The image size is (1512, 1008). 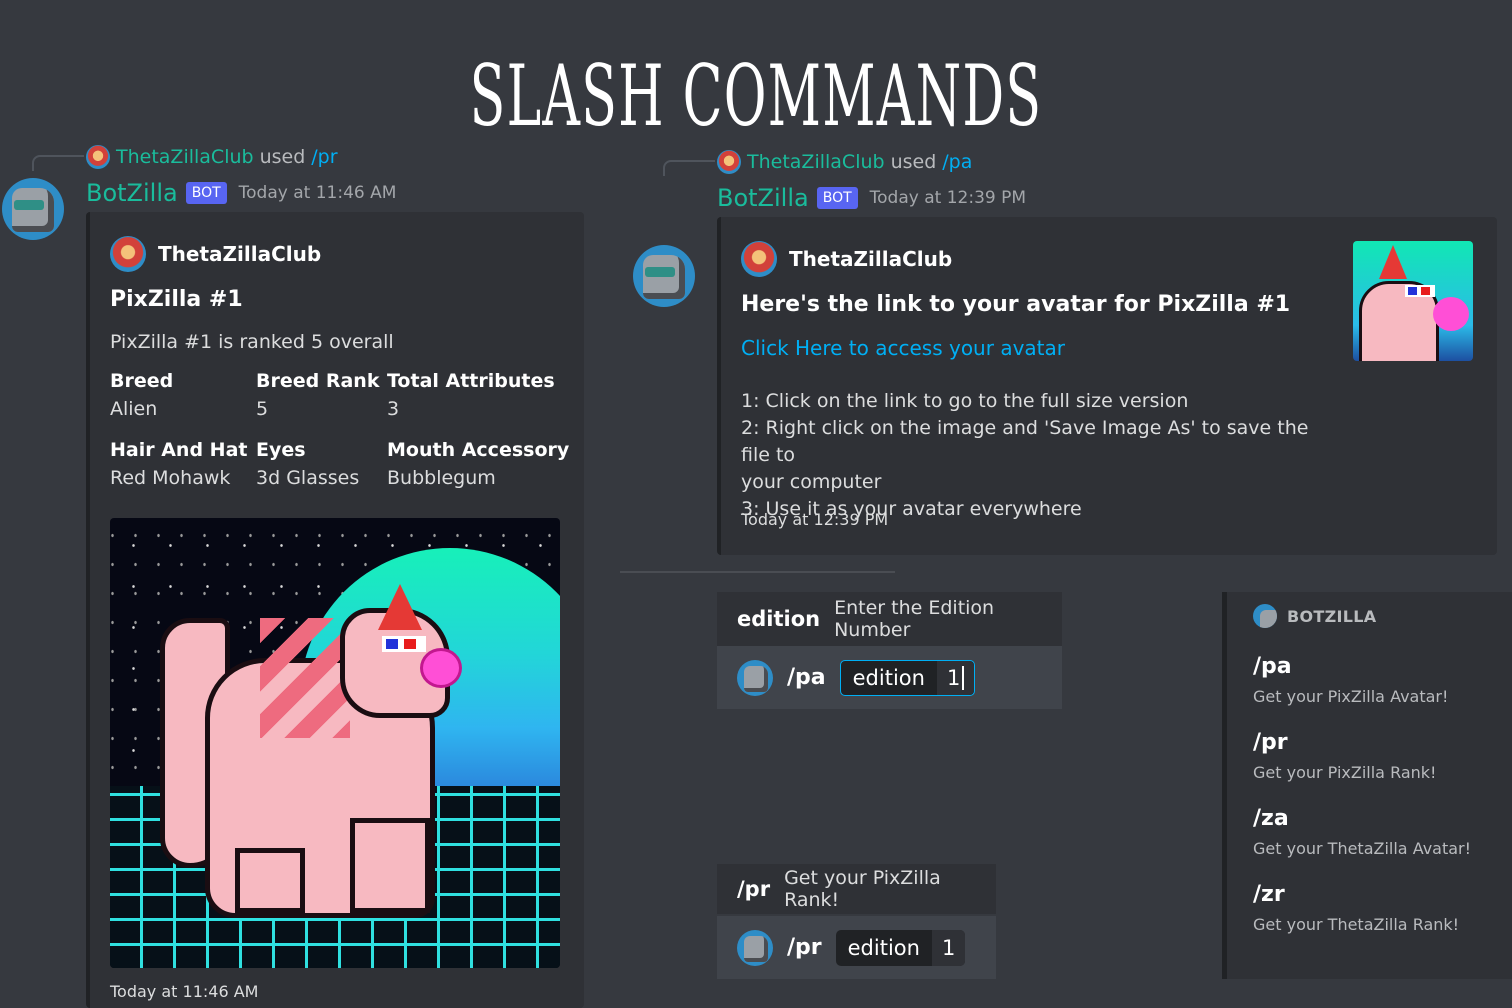 I want to click on message-header: BotZilla BOT Today at 12:39 PM, so click(x=871, y=198).